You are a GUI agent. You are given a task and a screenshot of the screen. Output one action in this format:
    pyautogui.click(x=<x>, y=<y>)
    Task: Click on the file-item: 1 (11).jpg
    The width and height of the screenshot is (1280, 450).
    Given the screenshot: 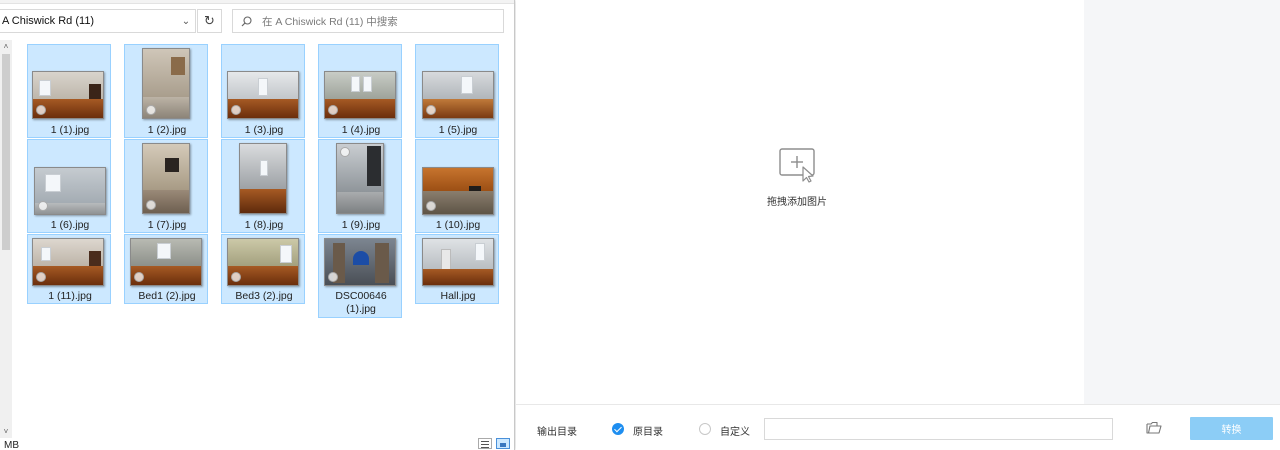 What is the action you would take?
    pyautogui.click(x=69, y=269)
    